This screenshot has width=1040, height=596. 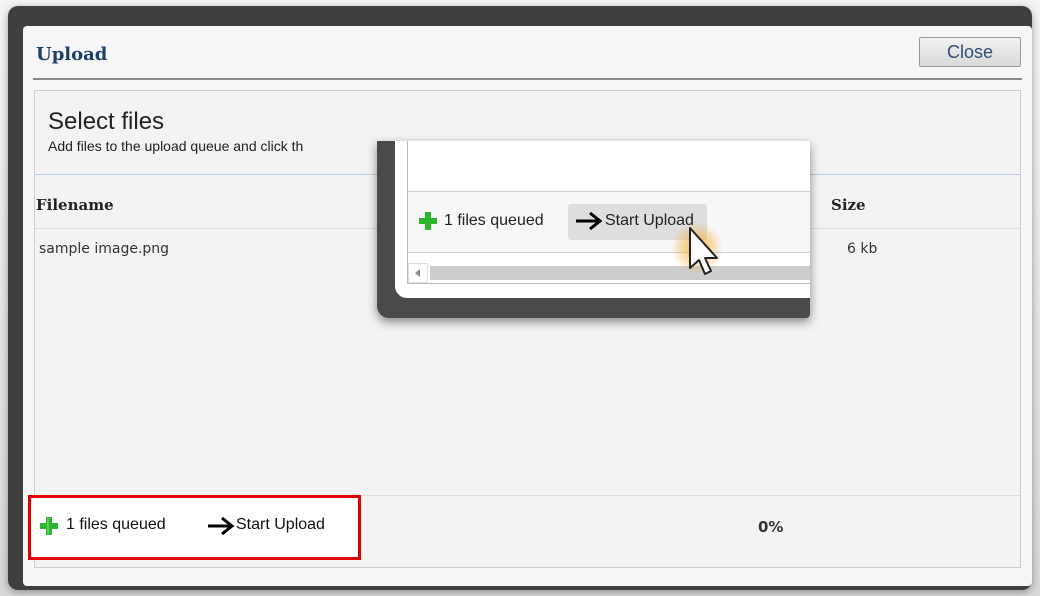 I want to click on caret-left-icon, so click(x=417, y=273).